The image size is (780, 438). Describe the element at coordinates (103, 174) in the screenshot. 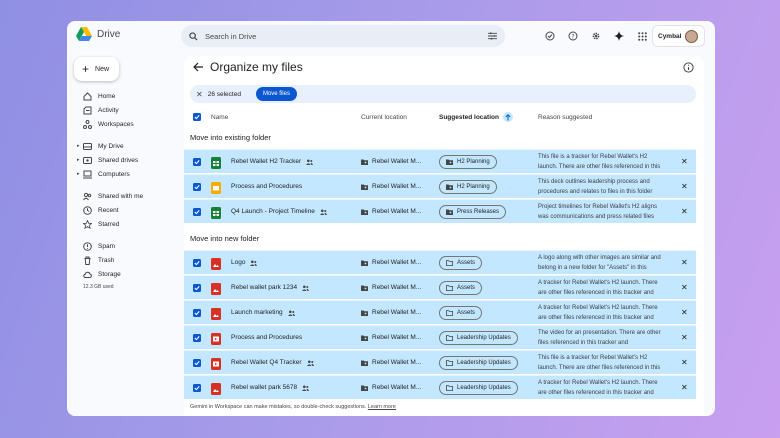

I see `sidebar-item-computers: ▸ Computers` at that location.